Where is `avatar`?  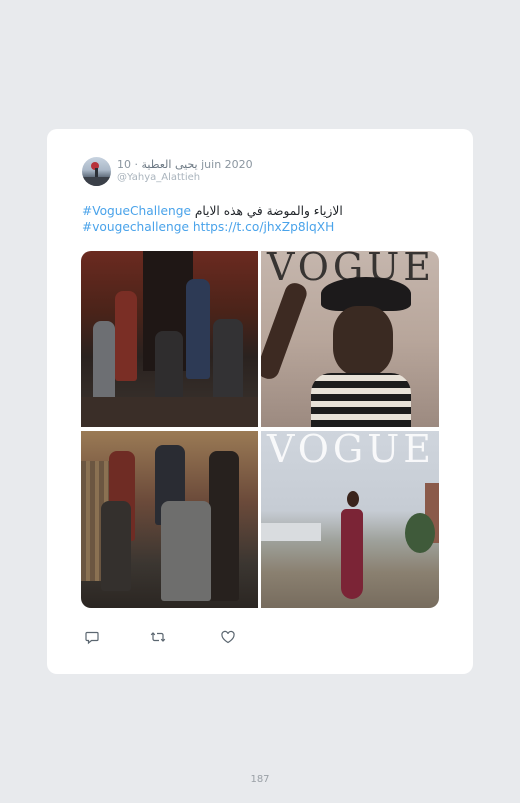
avatar is located at coordinates (96, 171).